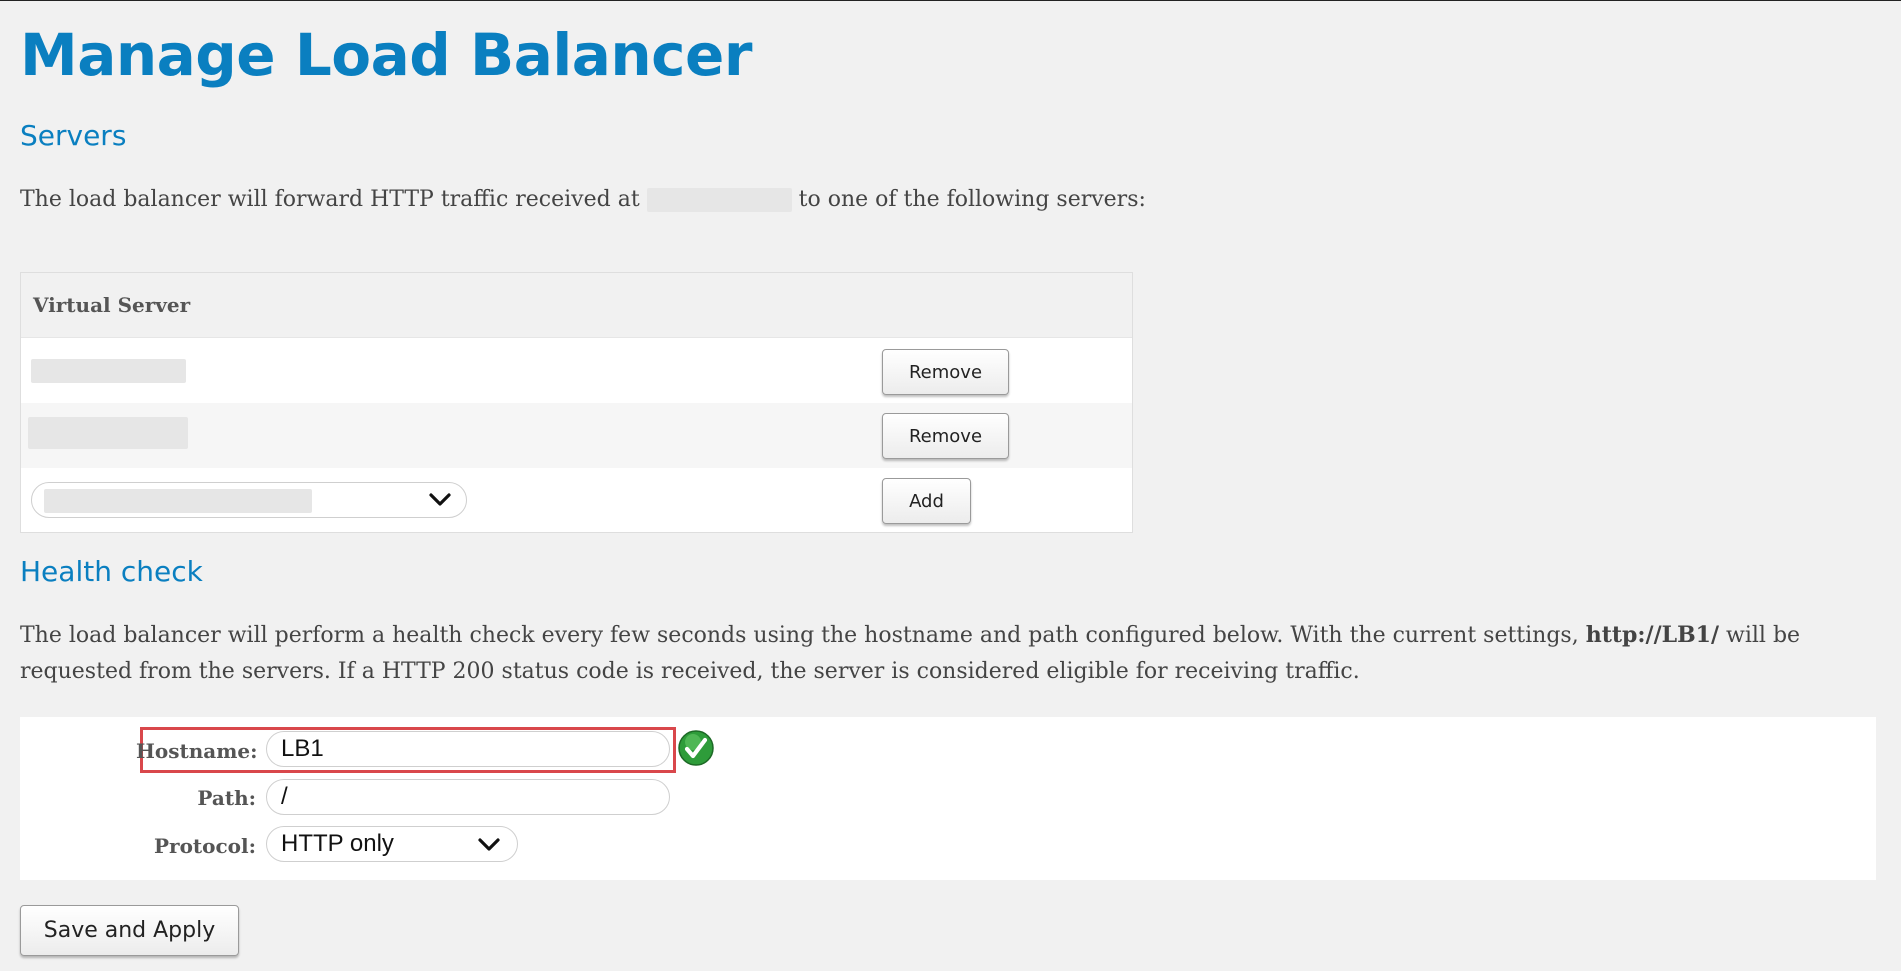 This screenshot has width=1901, height=971. What do you see at coordinates (696, 748) in the screenshot?
I see `green-check-icon` at bounding box center [696, 748].